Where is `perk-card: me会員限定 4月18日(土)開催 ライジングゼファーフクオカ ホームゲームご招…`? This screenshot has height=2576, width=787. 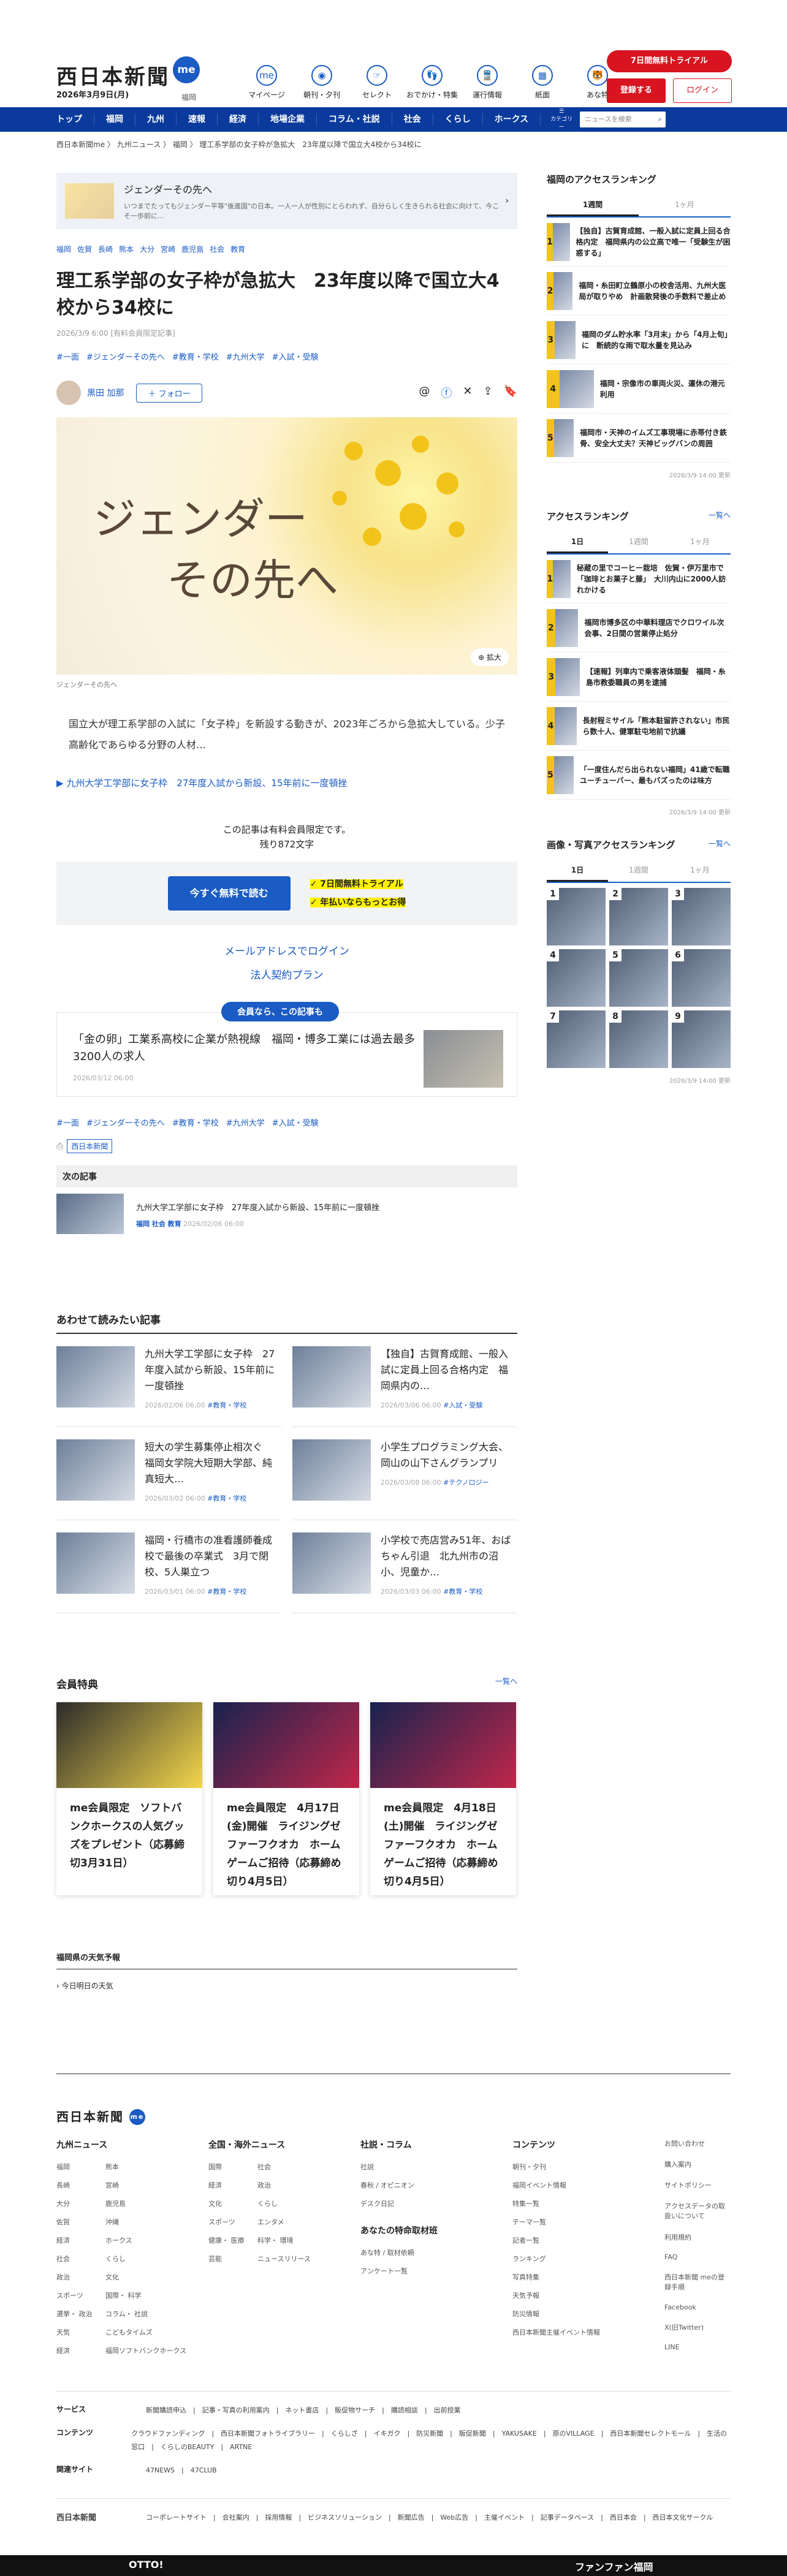
perk-card: me会員限定 4月18日(土)開催 ライジングゼファーフクオカ ホームゲームご招… is located at coordinates (443, 1799).